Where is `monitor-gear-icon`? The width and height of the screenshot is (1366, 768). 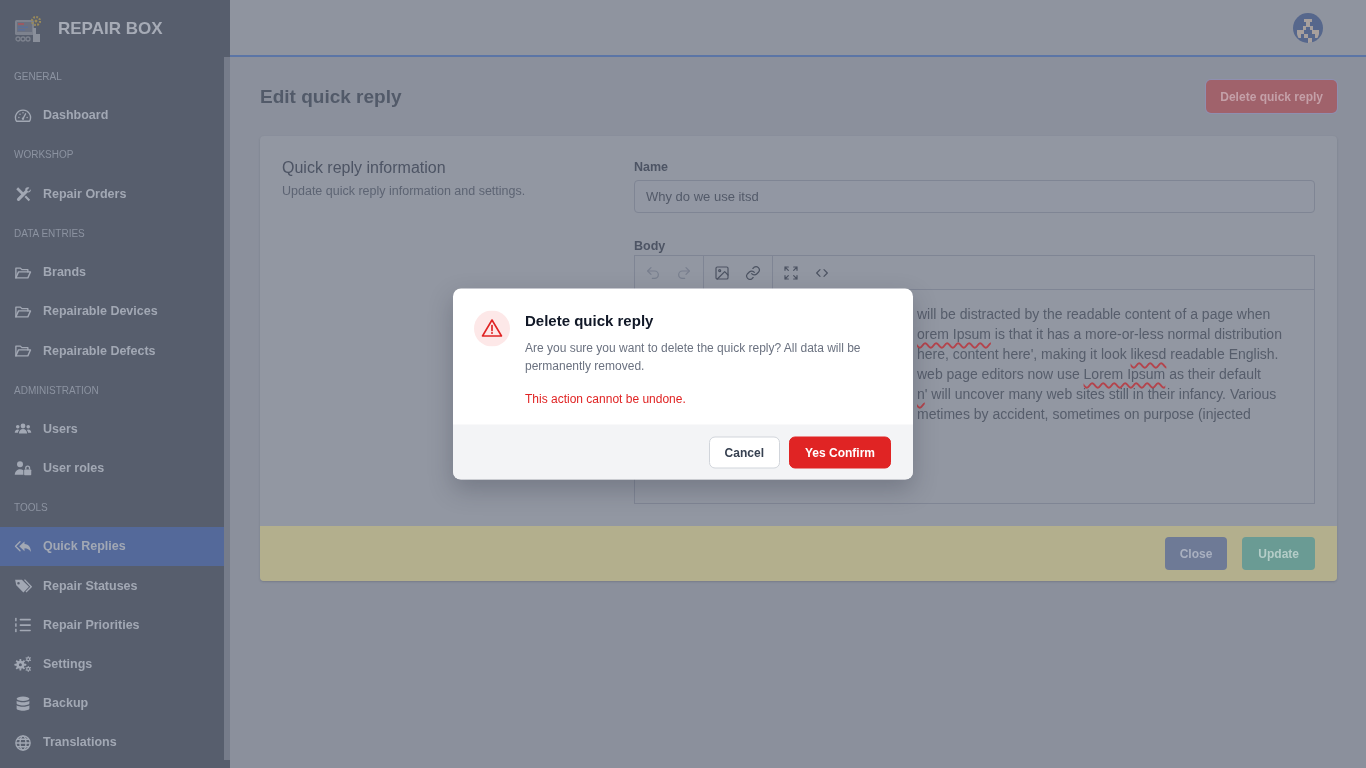 monitor-gear-icon is located at coordinates (28, 28).